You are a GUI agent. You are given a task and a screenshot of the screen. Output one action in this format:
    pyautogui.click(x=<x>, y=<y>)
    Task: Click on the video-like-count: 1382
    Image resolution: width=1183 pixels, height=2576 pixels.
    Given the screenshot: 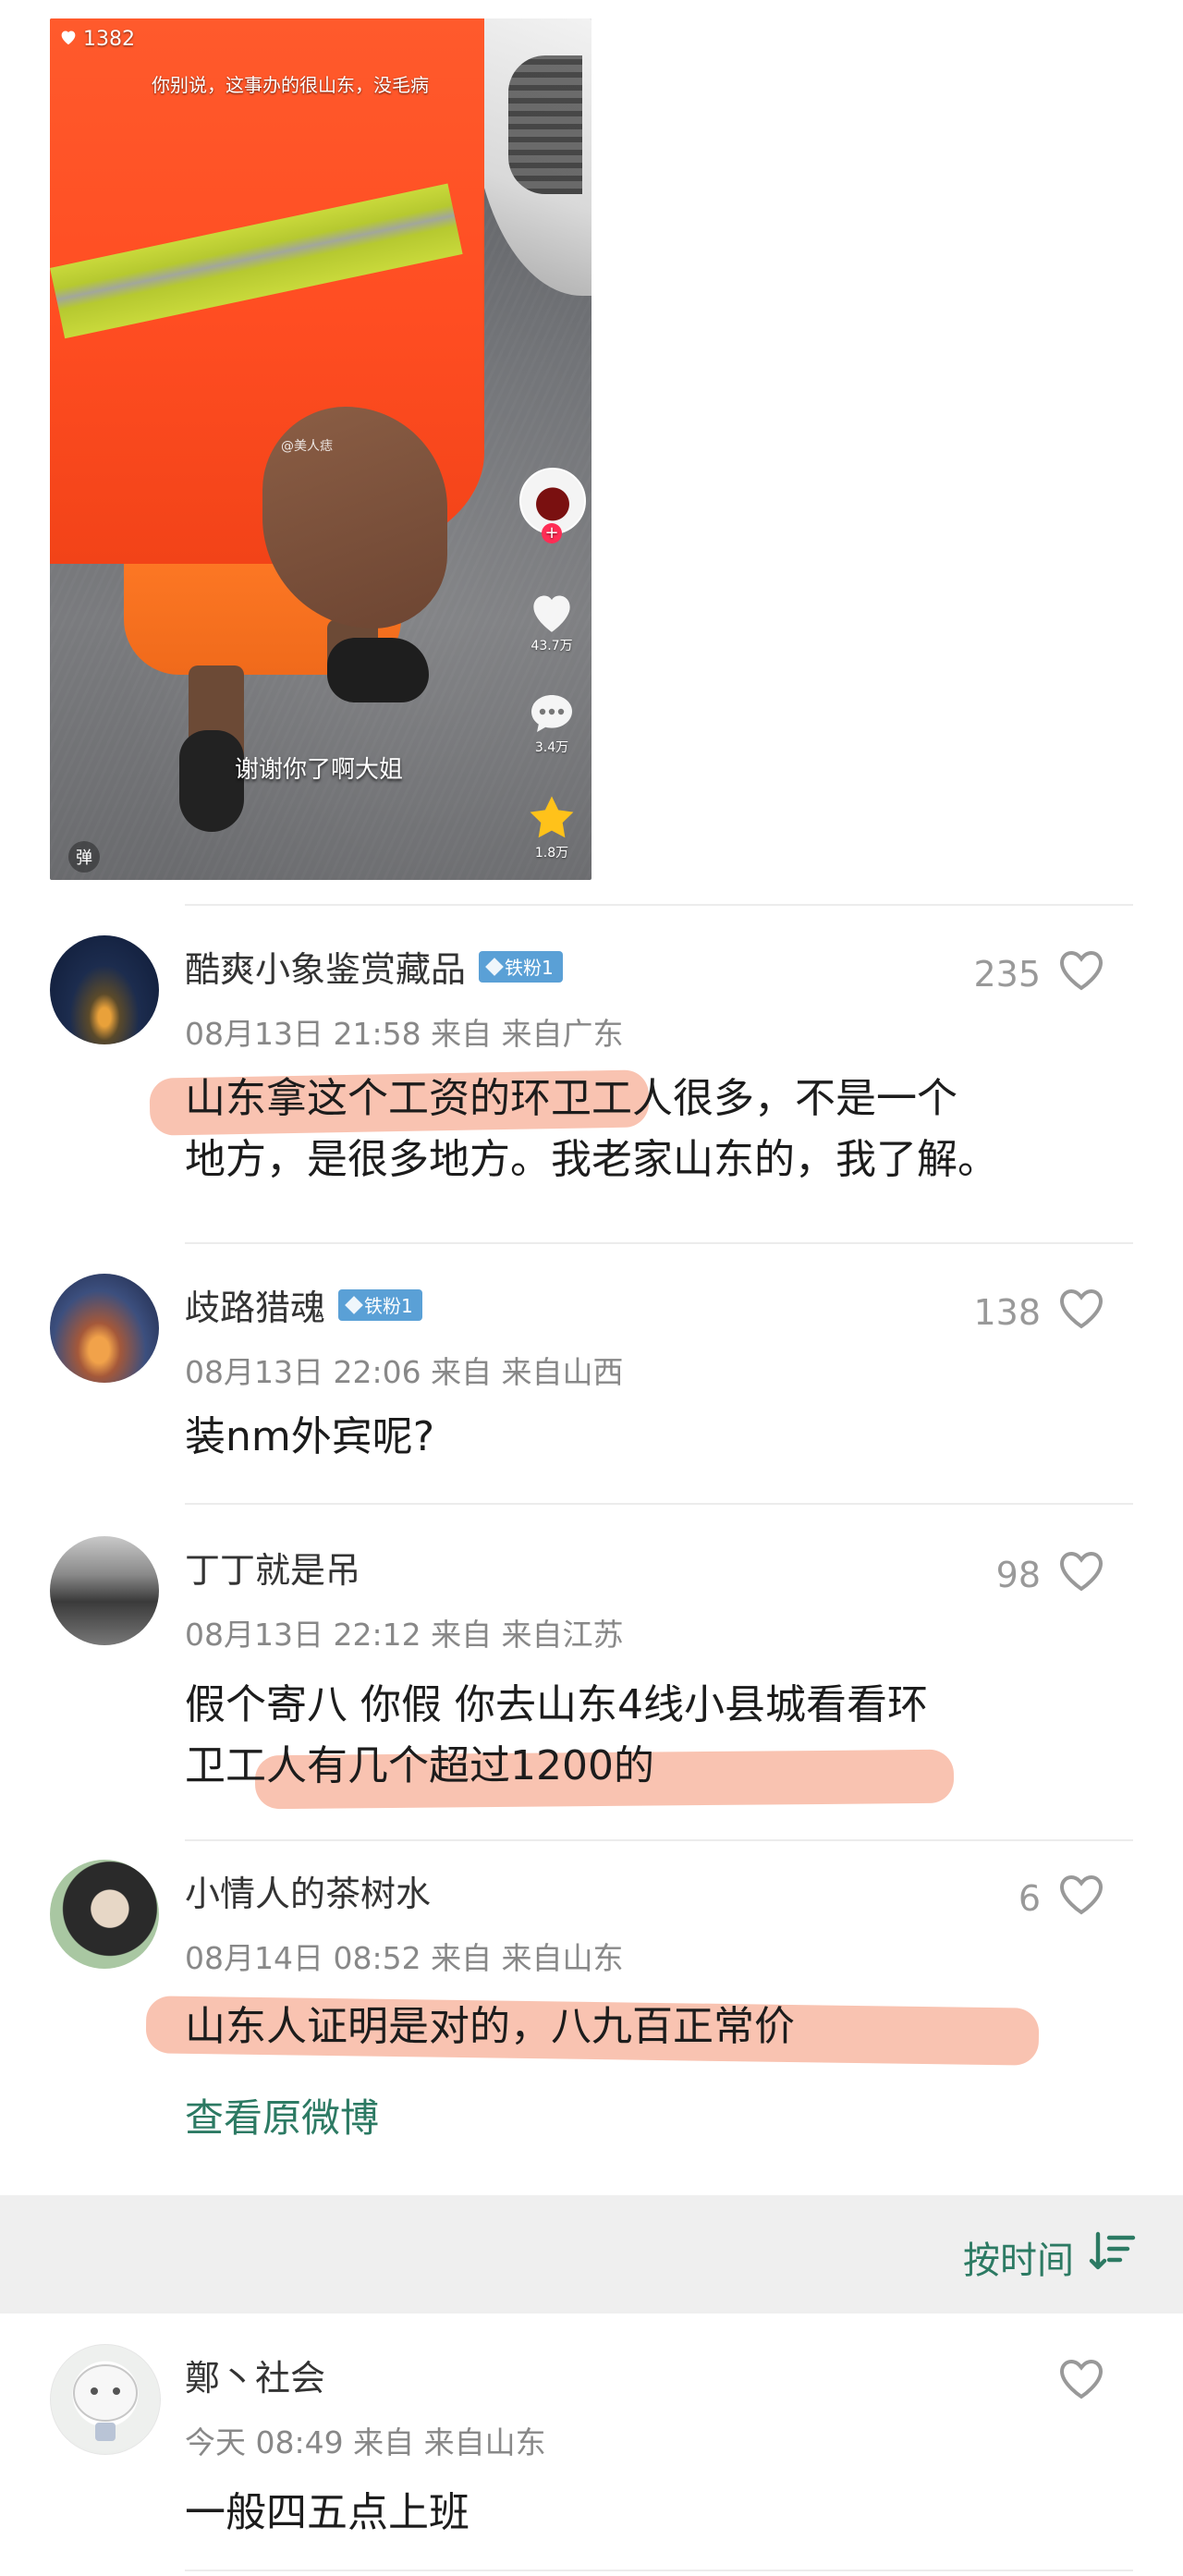 What is the action you would take?
    pyautogui.click(x=97, y=39)
    